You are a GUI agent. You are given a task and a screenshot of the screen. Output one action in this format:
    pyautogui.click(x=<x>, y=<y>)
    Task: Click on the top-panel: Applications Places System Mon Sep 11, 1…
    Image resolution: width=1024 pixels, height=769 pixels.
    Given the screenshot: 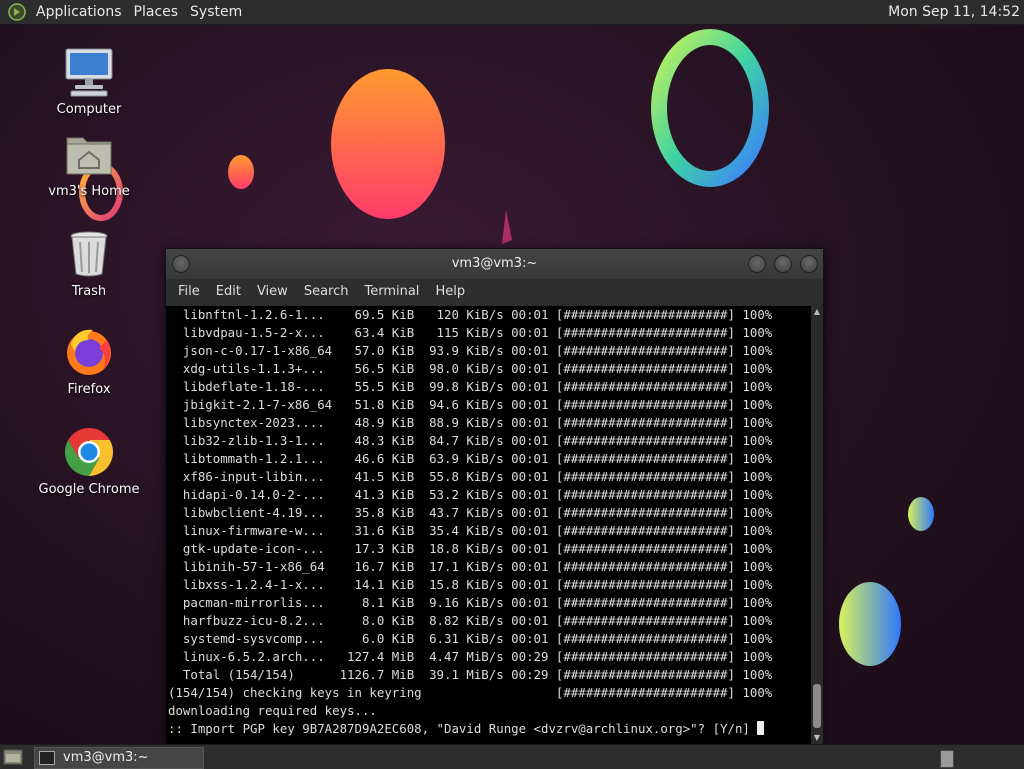 What is the action you would take?
    pyautogui.click(x=512, y=12)
    